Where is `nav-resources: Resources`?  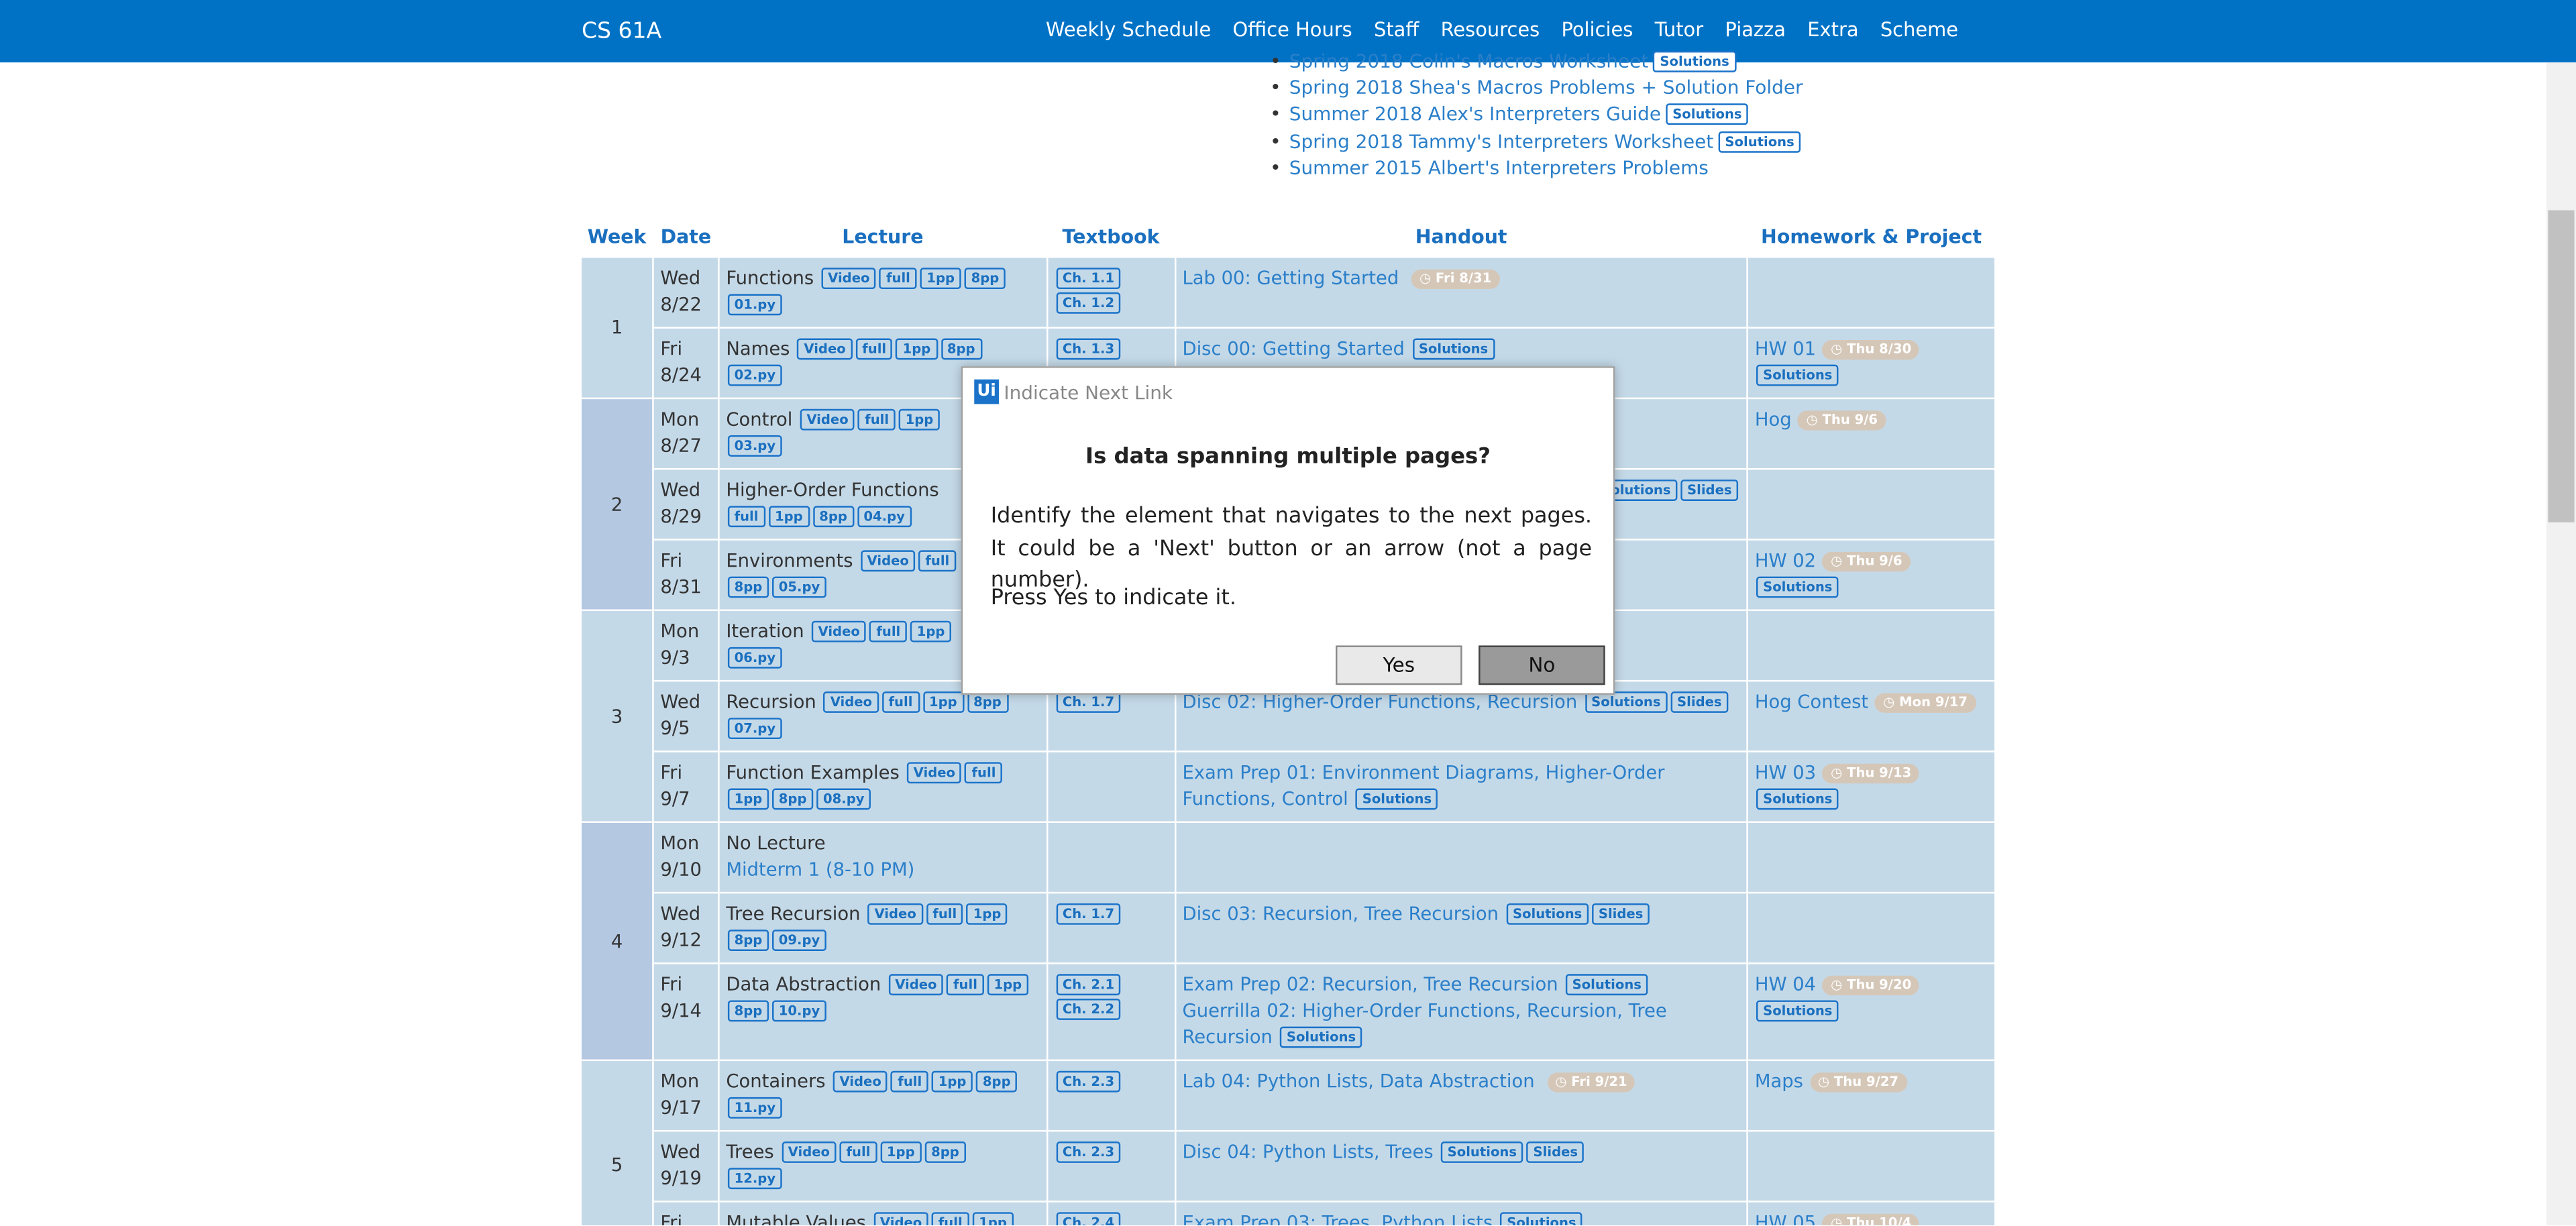
nav-resources: Resources is located at coordinates (1490, 29).